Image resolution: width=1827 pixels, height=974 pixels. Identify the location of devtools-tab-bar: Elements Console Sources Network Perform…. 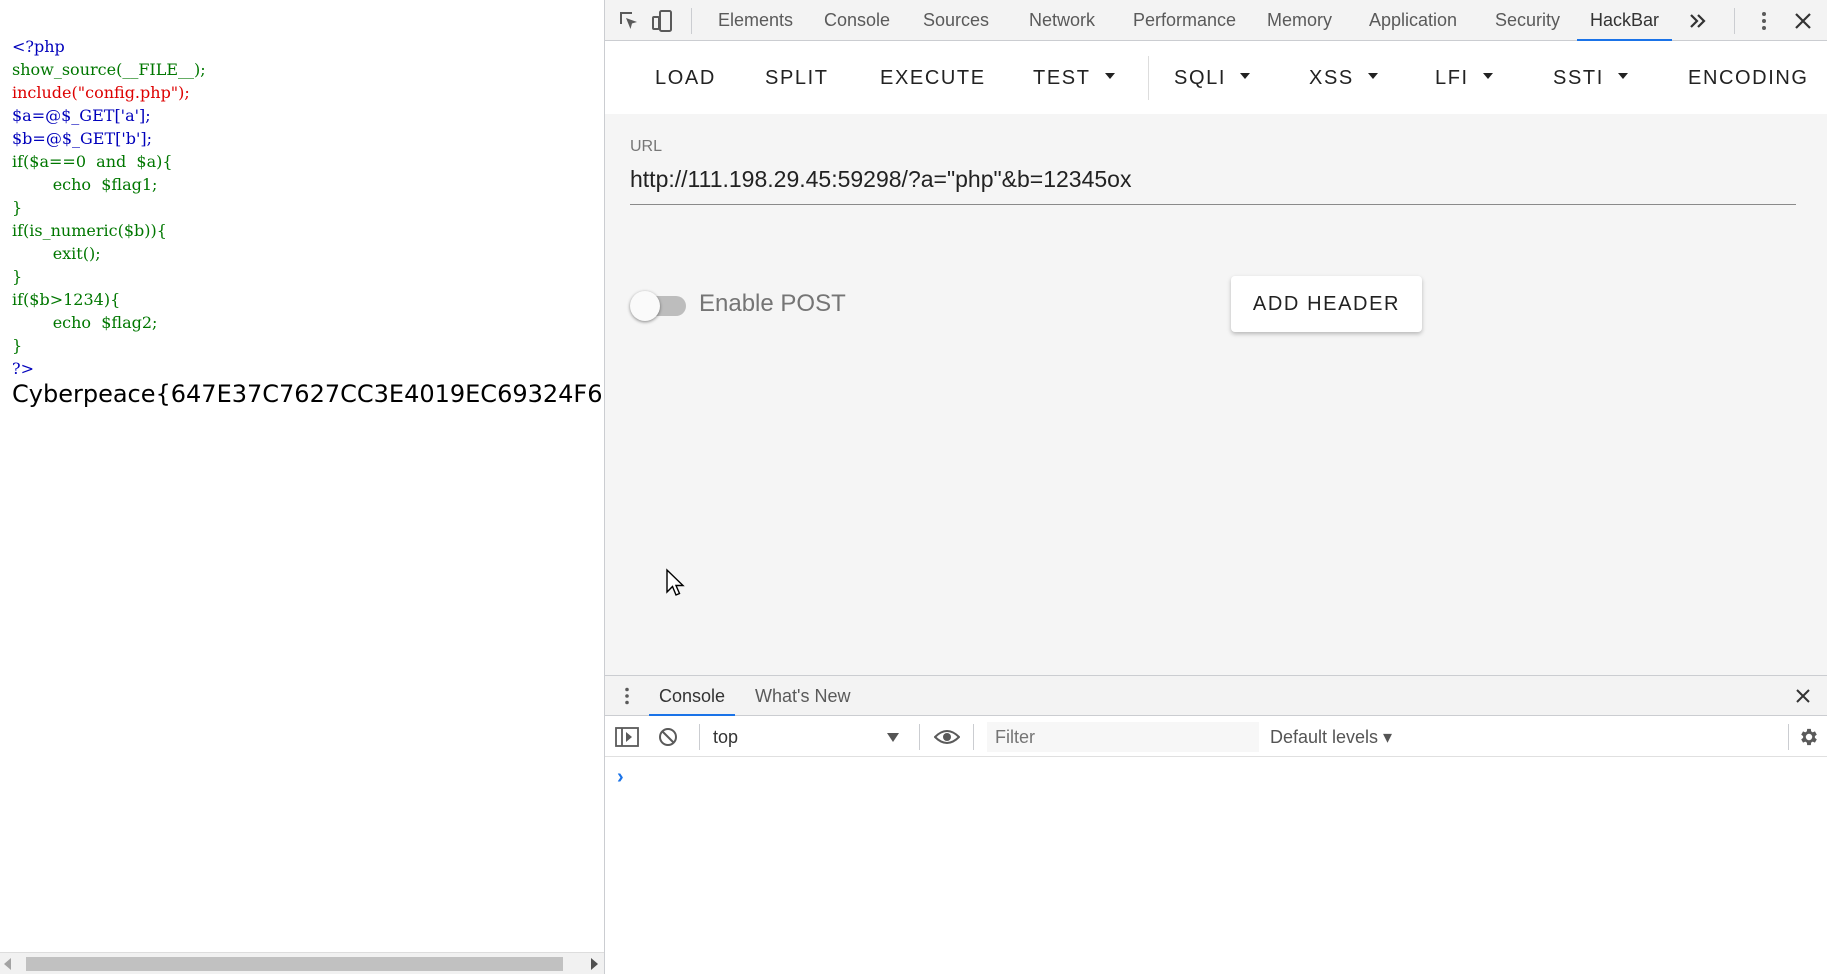
(1216, 20).